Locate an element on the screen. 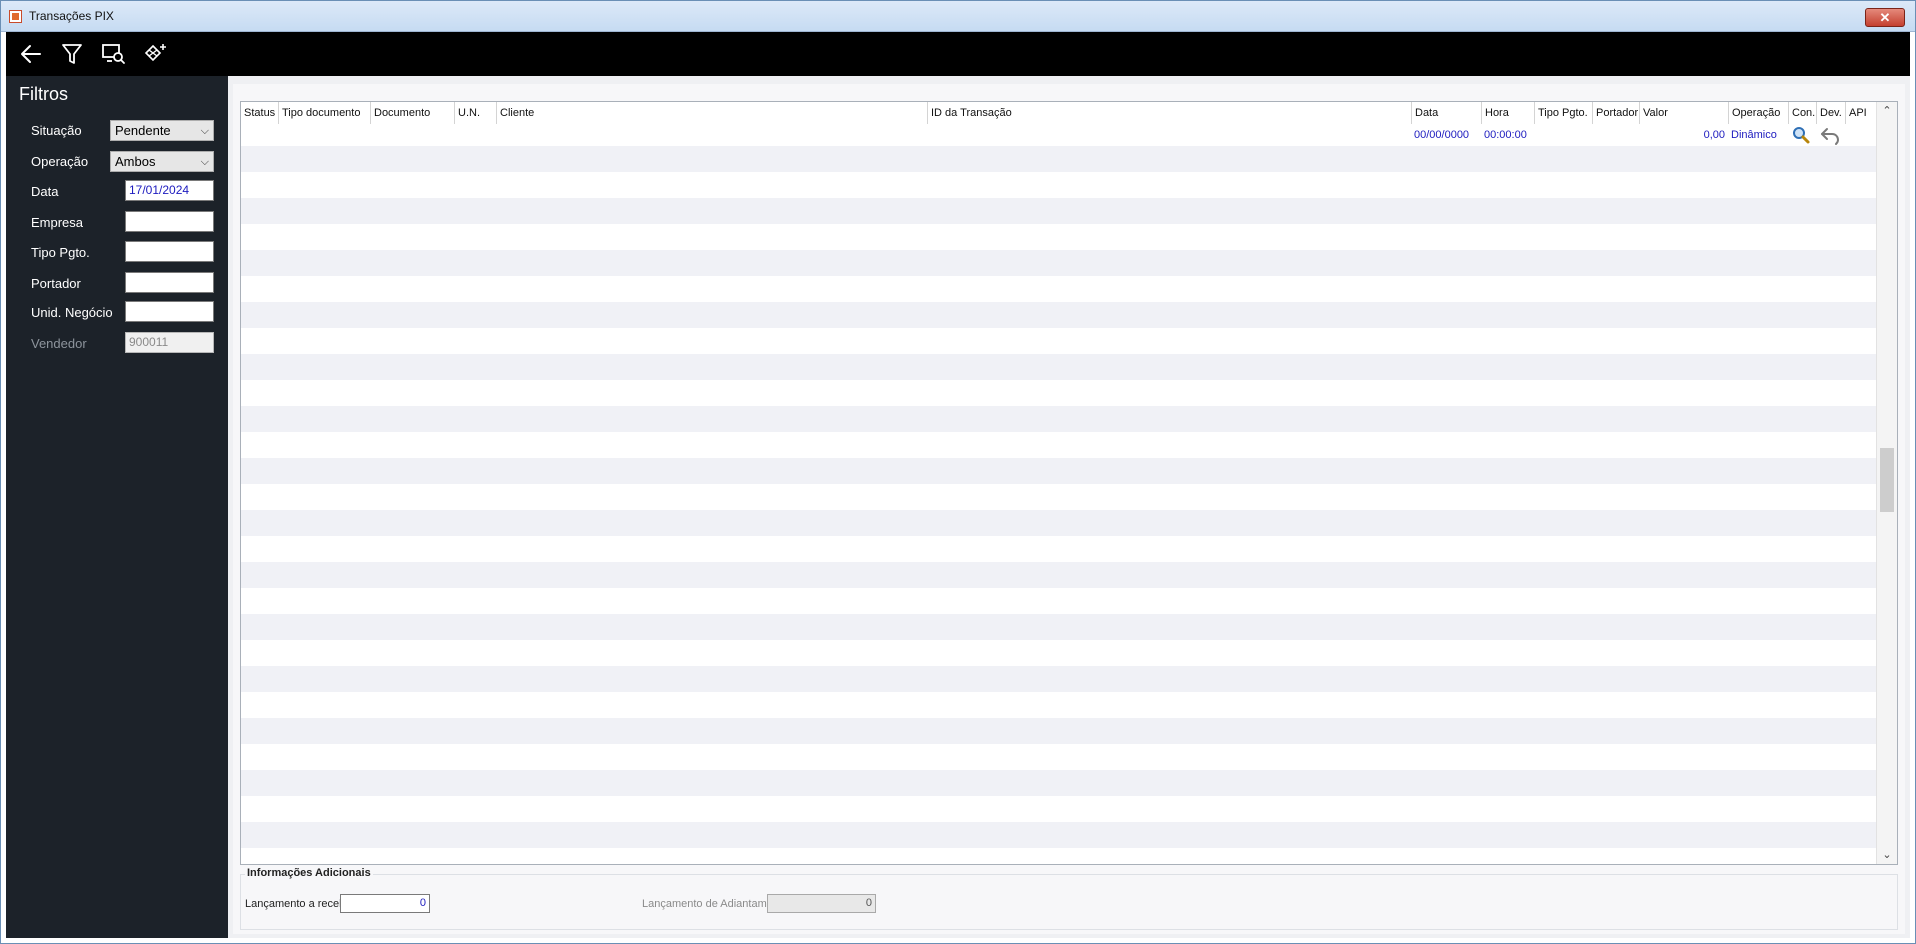 Image resolution: width=1916 pixels, height=944 pixels. col-tipo-documento: Tipo documento is located at coordinates (324, 113).